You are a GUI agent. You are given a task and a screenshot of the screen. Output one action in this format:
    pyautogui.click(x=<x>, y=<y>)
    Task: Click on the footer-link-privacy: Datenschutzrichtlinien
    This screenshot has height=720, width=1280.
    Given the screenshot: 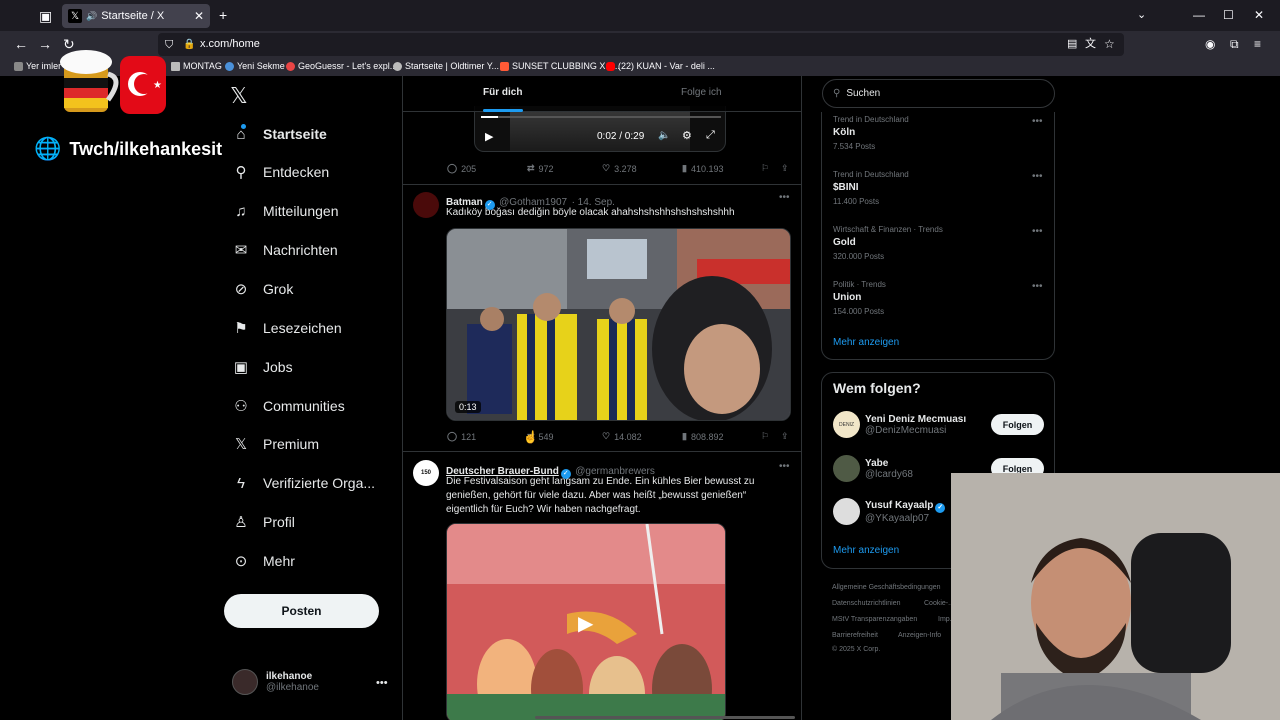 What is the action you would take?
    pyautogui.click(x=866, y=603)
    